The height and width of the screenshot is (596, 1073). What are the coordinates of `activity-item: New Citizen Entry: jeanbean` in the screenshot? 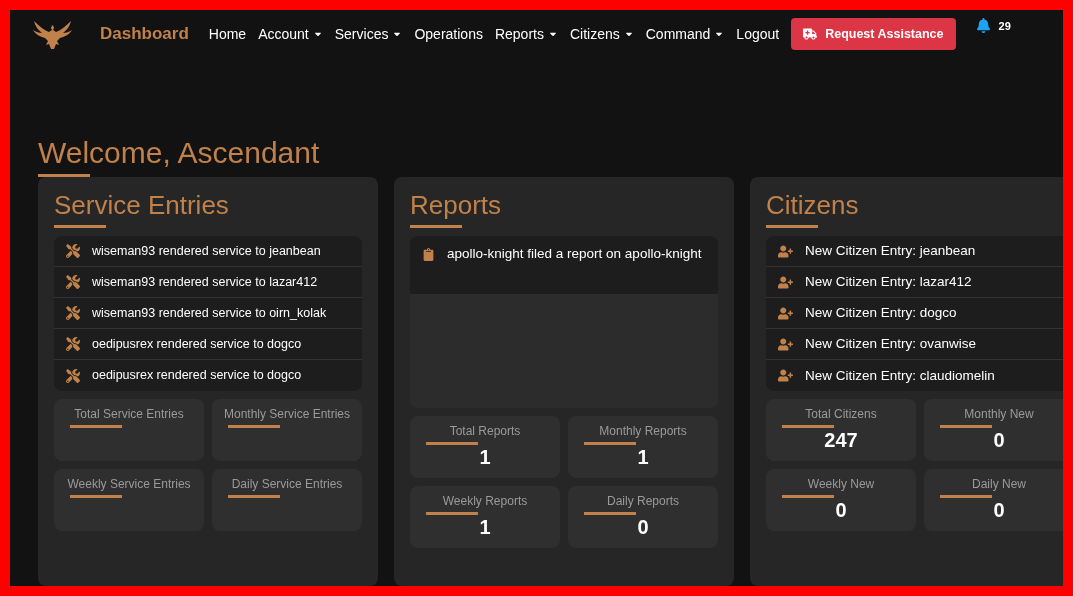 It's located at (914, 251).